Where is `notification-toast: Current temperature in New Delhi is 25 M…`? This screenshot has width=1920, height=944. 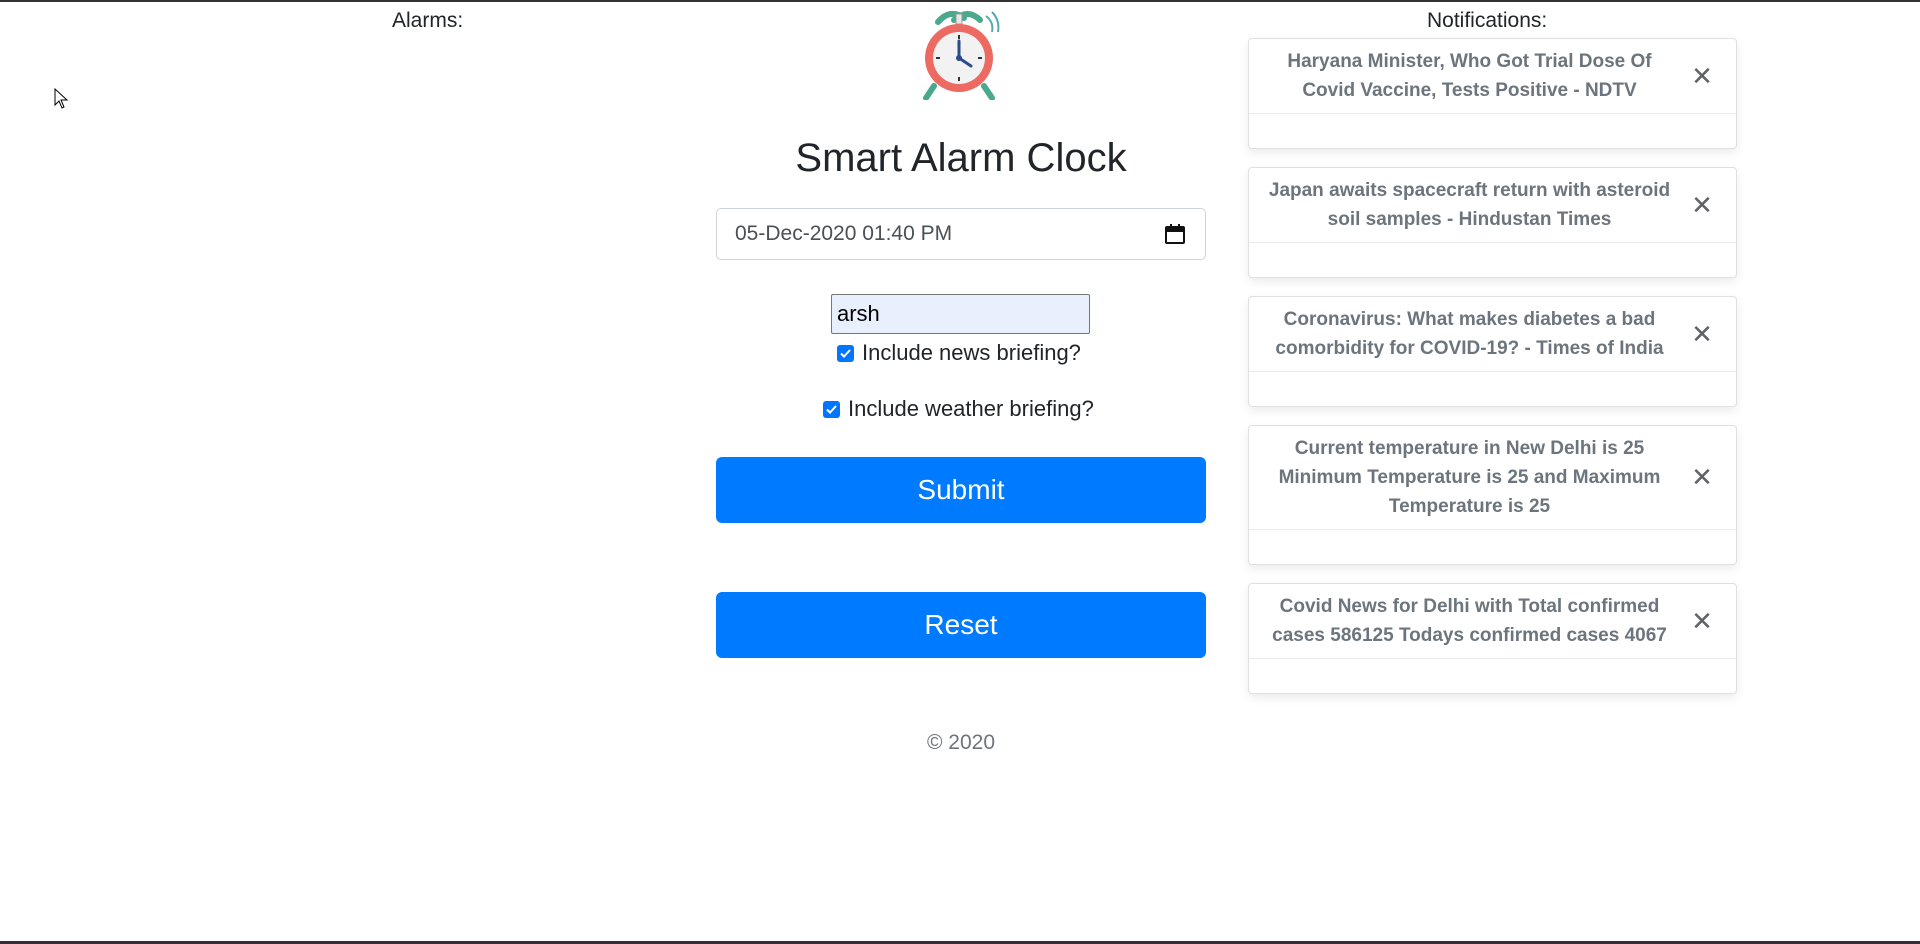 notification-toast: Current temperature in New Delhi is 25 M… is located at coordinates (1492, 495).